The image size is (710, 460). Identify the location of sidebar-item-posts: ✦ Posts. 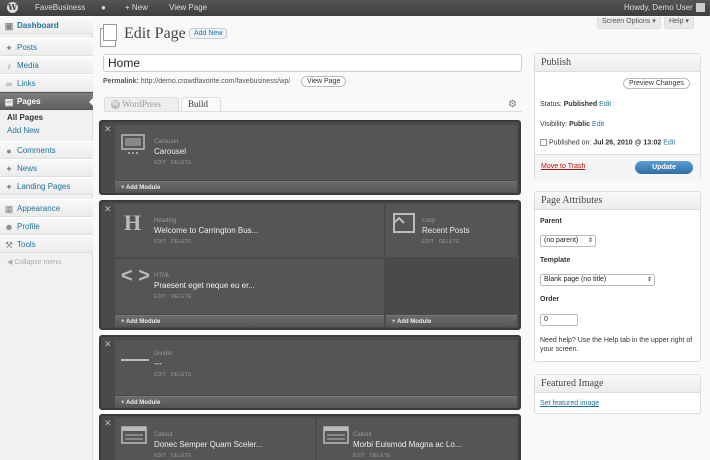
(46, 47).